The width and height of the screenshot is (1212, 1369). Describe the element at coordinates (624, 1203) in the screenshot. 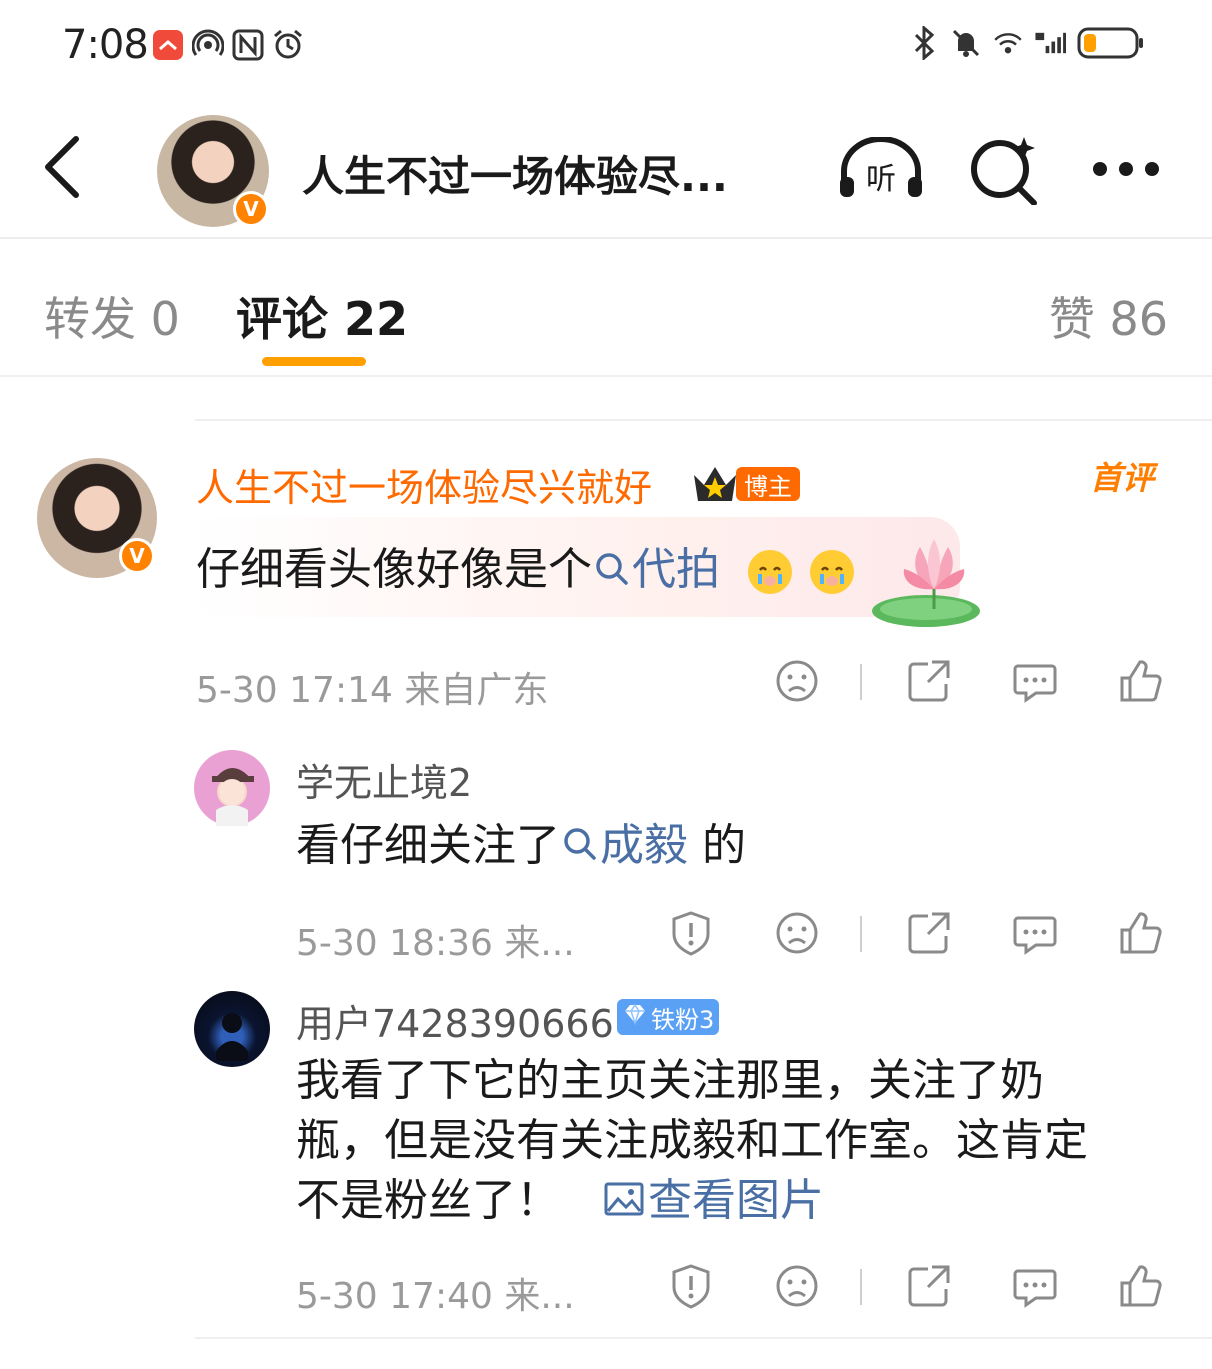

I see `image-icon` at that location.